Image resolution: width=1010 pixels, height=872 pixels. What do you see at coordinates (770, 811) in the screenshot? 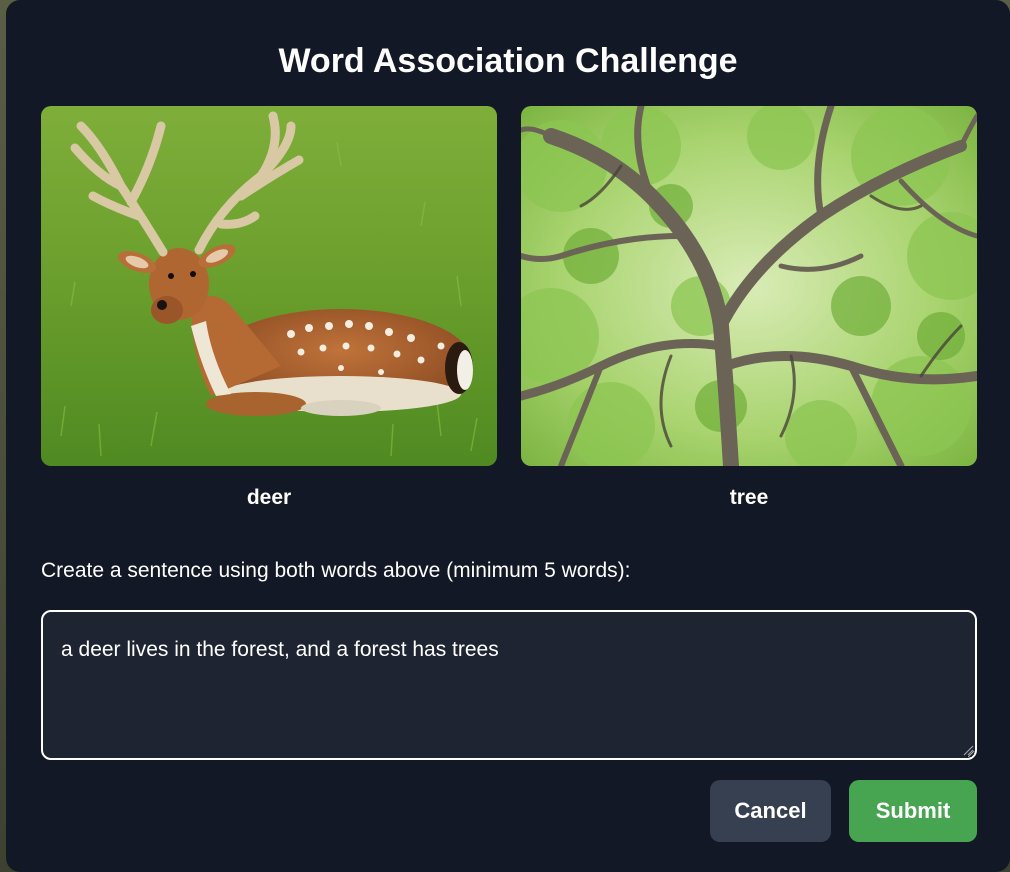
I see `cancel-button: Cancel` at bounding box center [770, 811].